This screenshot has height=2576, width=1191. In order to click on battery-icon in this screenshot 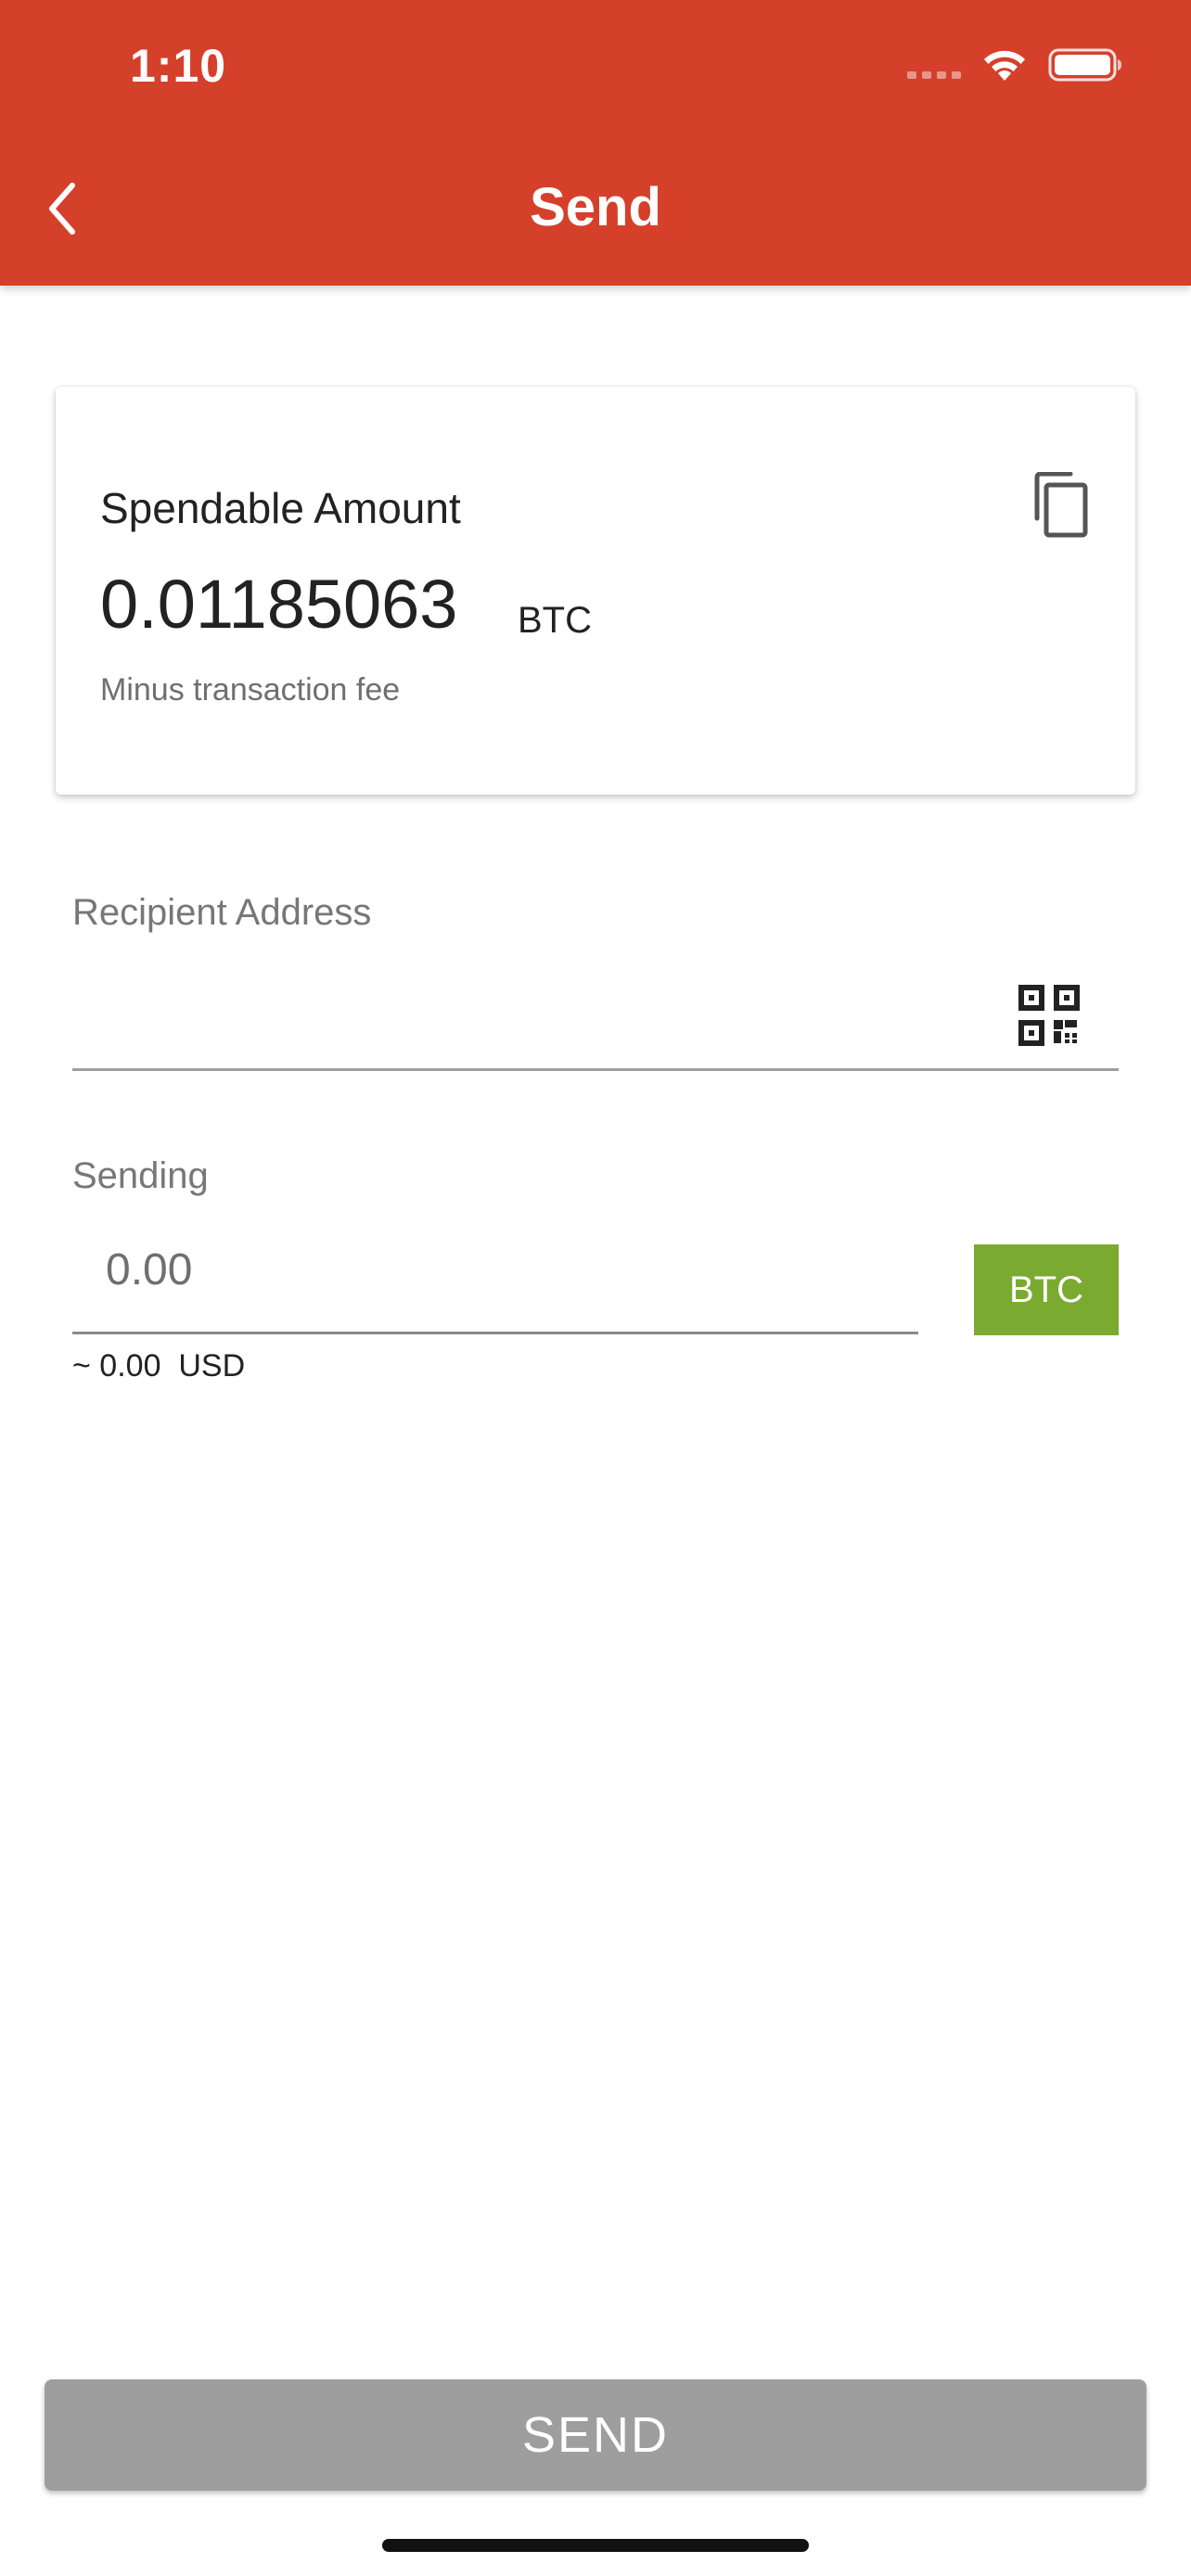, I will do `click(1084, 65)`.